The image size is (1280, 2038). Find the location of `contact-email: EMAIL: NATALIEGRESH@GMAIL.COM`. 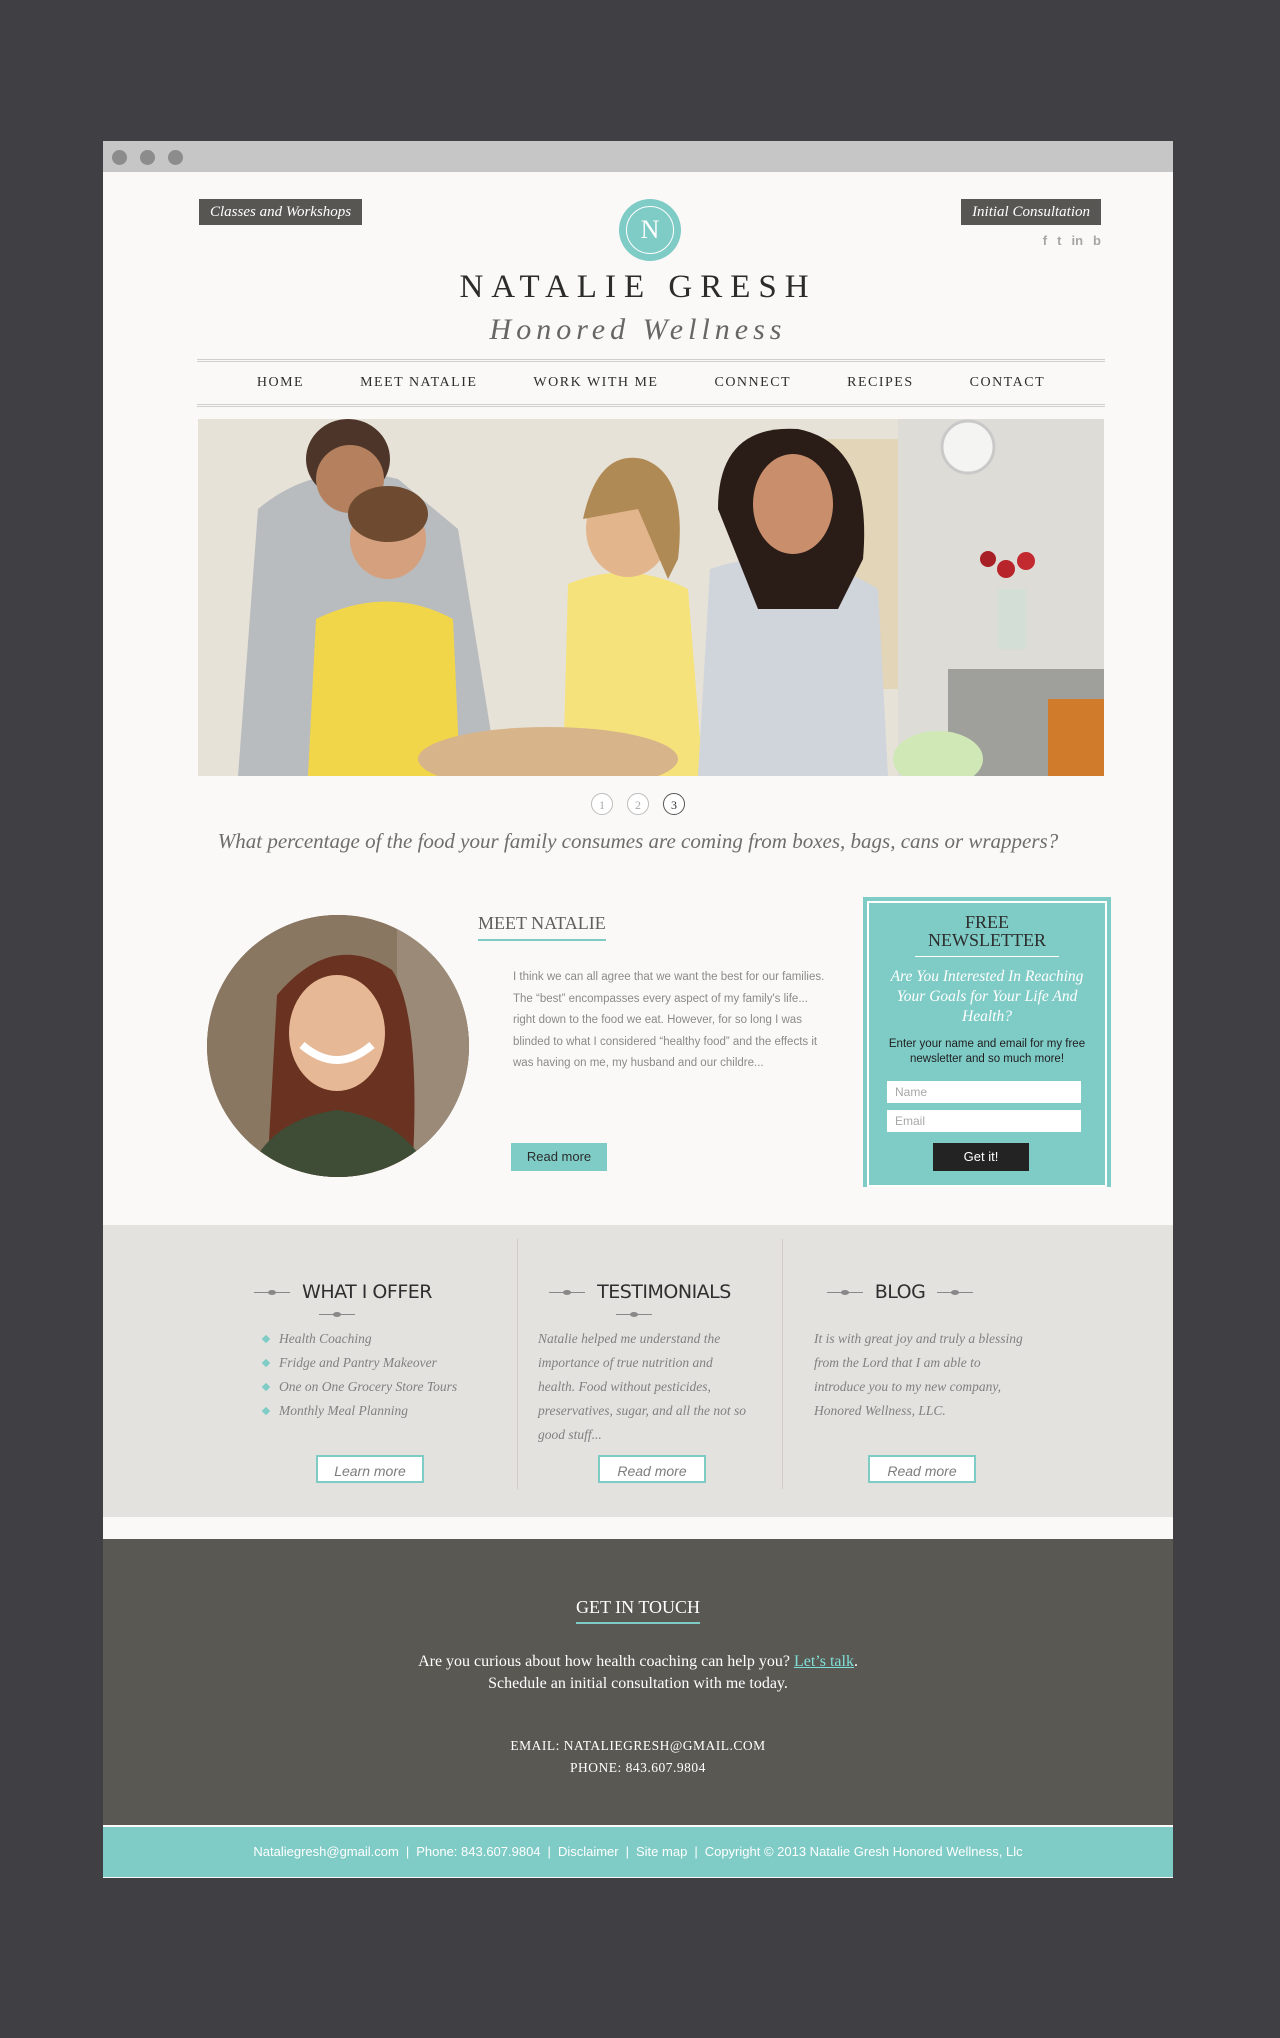

contact-email: EMAIL: NATALIEGRESH@GMAIL.COM is located at coordinates (638, 1746).